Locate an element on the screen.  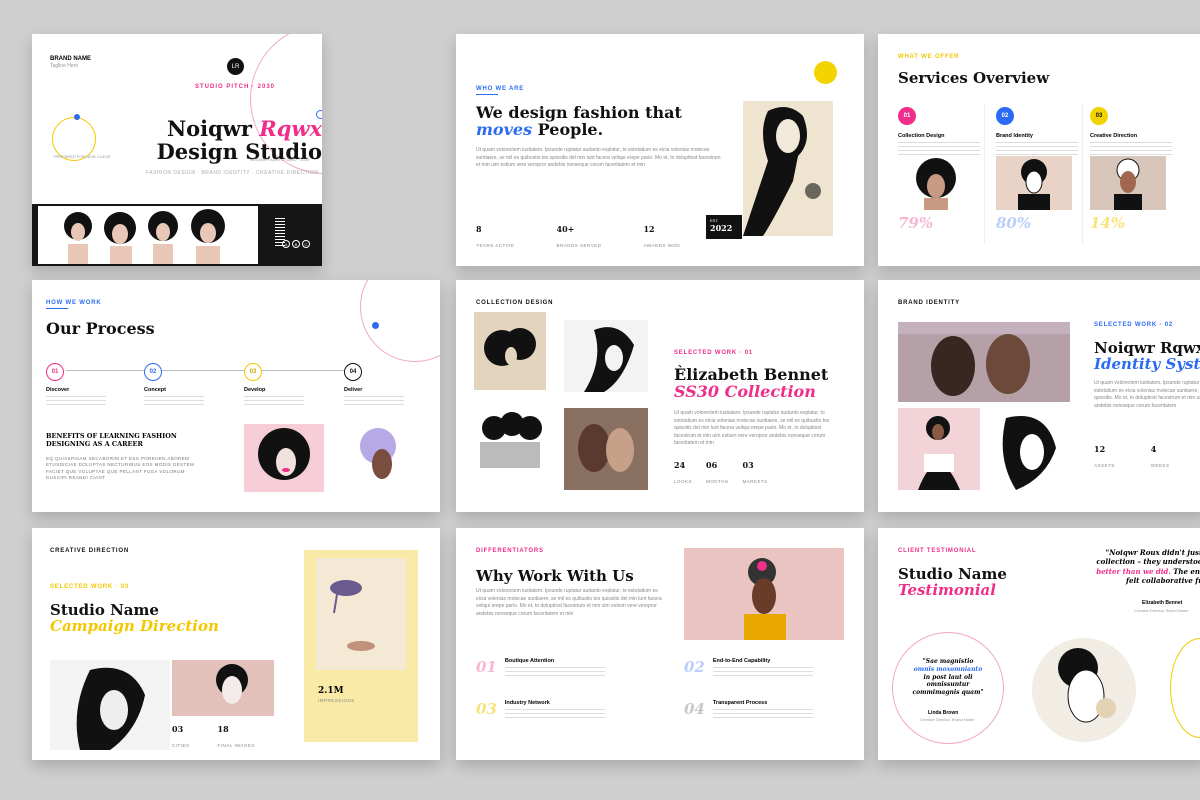
slide-title: Why Work With Us is located at coordinates (555, 576).